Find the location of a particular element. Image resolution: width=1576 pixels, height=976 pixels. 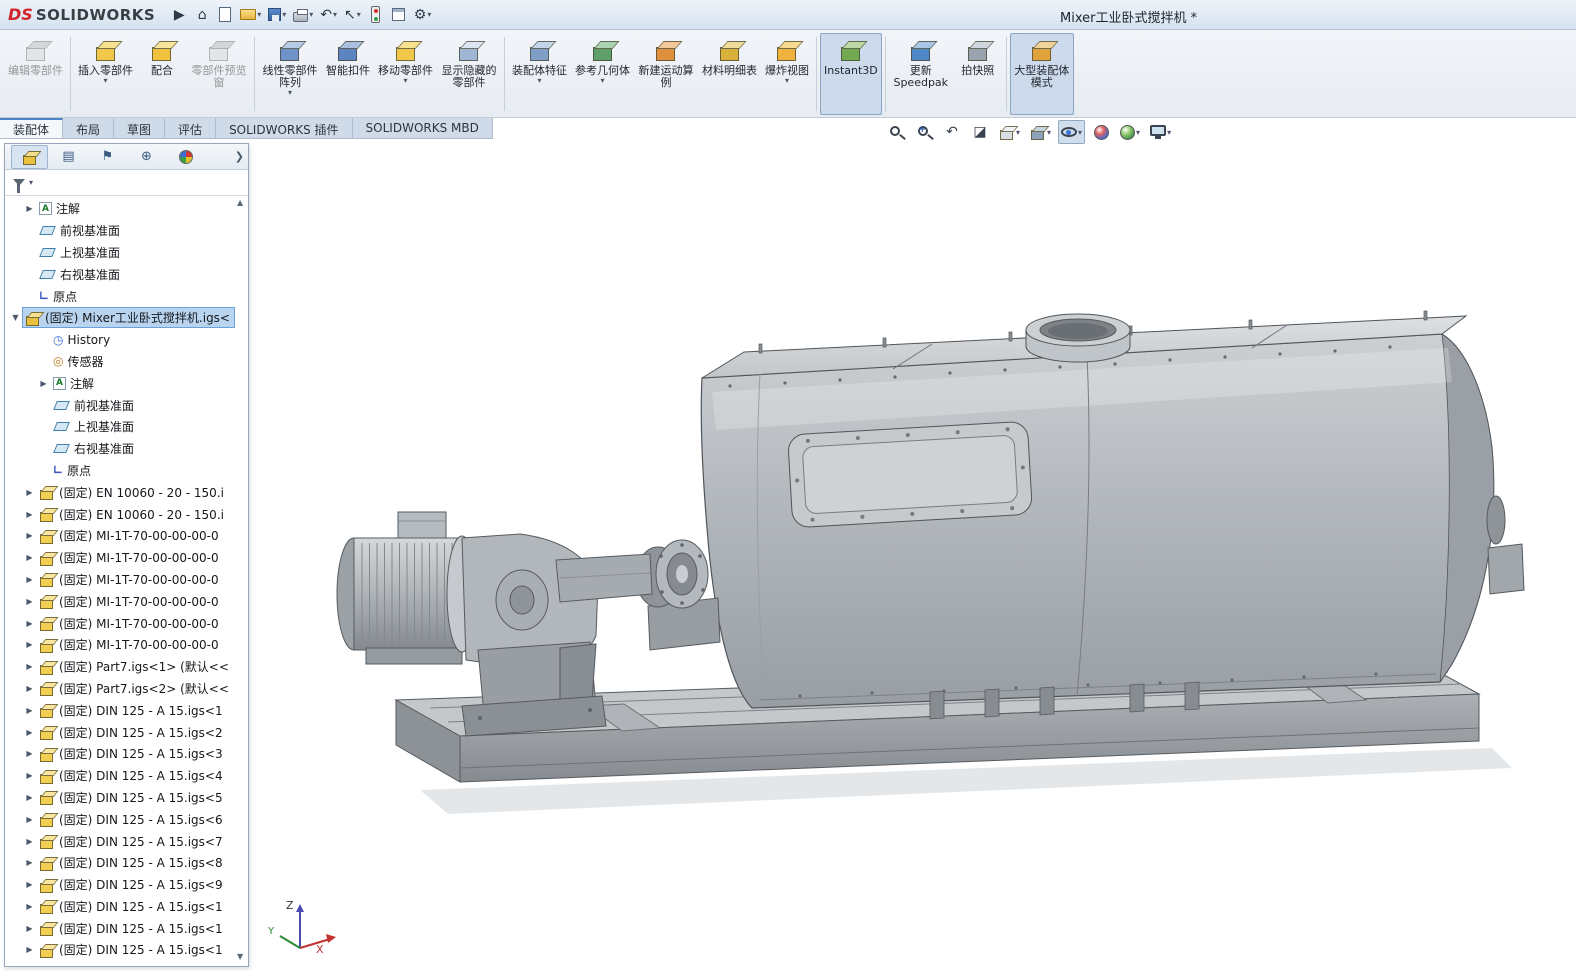

right-bearing is located at coordinates (1505, 545).